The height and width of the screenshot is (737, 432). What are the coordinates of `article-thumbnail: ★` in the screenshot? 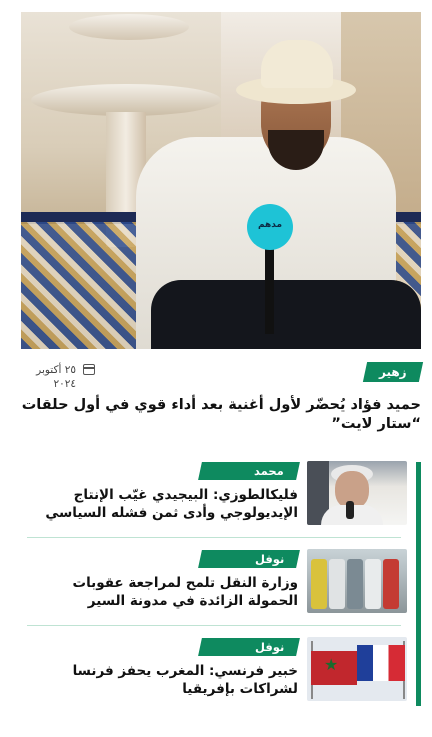 It's located at (357, 669).